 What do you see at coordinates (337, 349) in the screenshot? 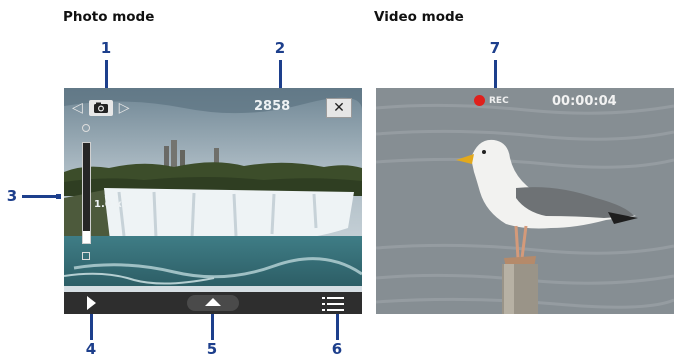
I see `callout-number-6: 6` at bounding box center [337, 349].